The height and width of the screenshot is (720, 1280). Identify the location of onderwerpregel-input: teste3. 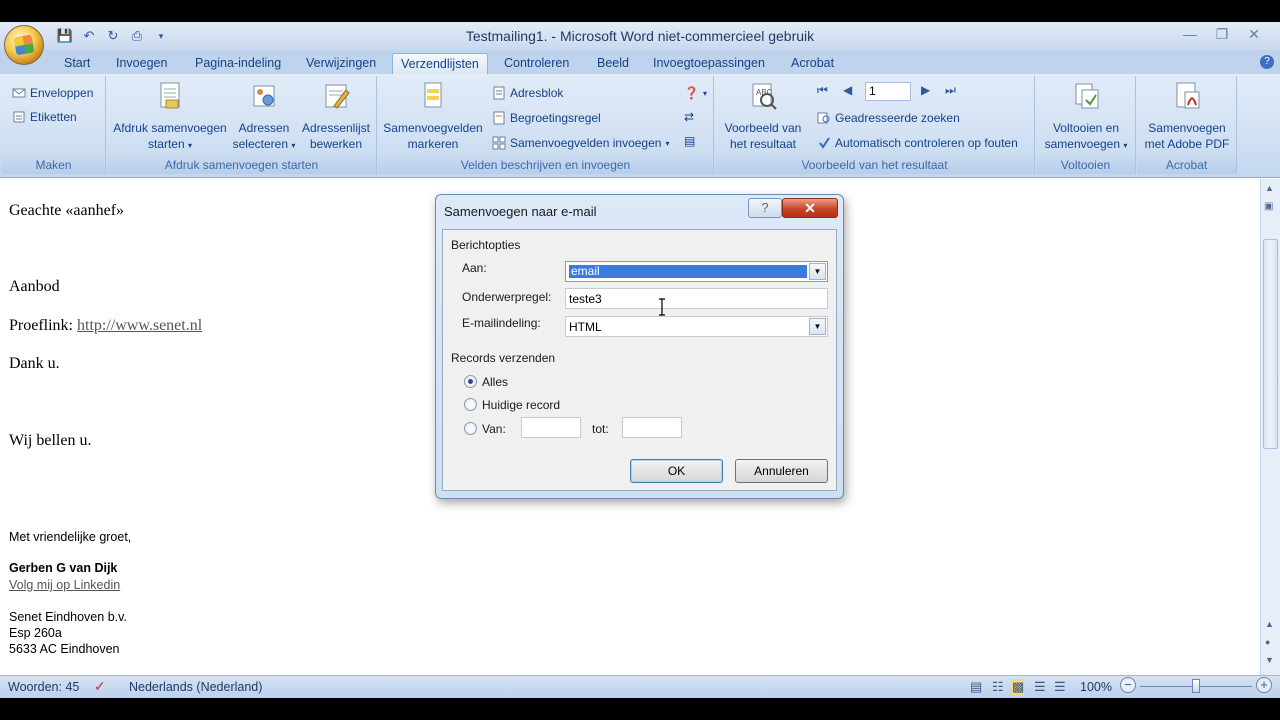
(696, 298).